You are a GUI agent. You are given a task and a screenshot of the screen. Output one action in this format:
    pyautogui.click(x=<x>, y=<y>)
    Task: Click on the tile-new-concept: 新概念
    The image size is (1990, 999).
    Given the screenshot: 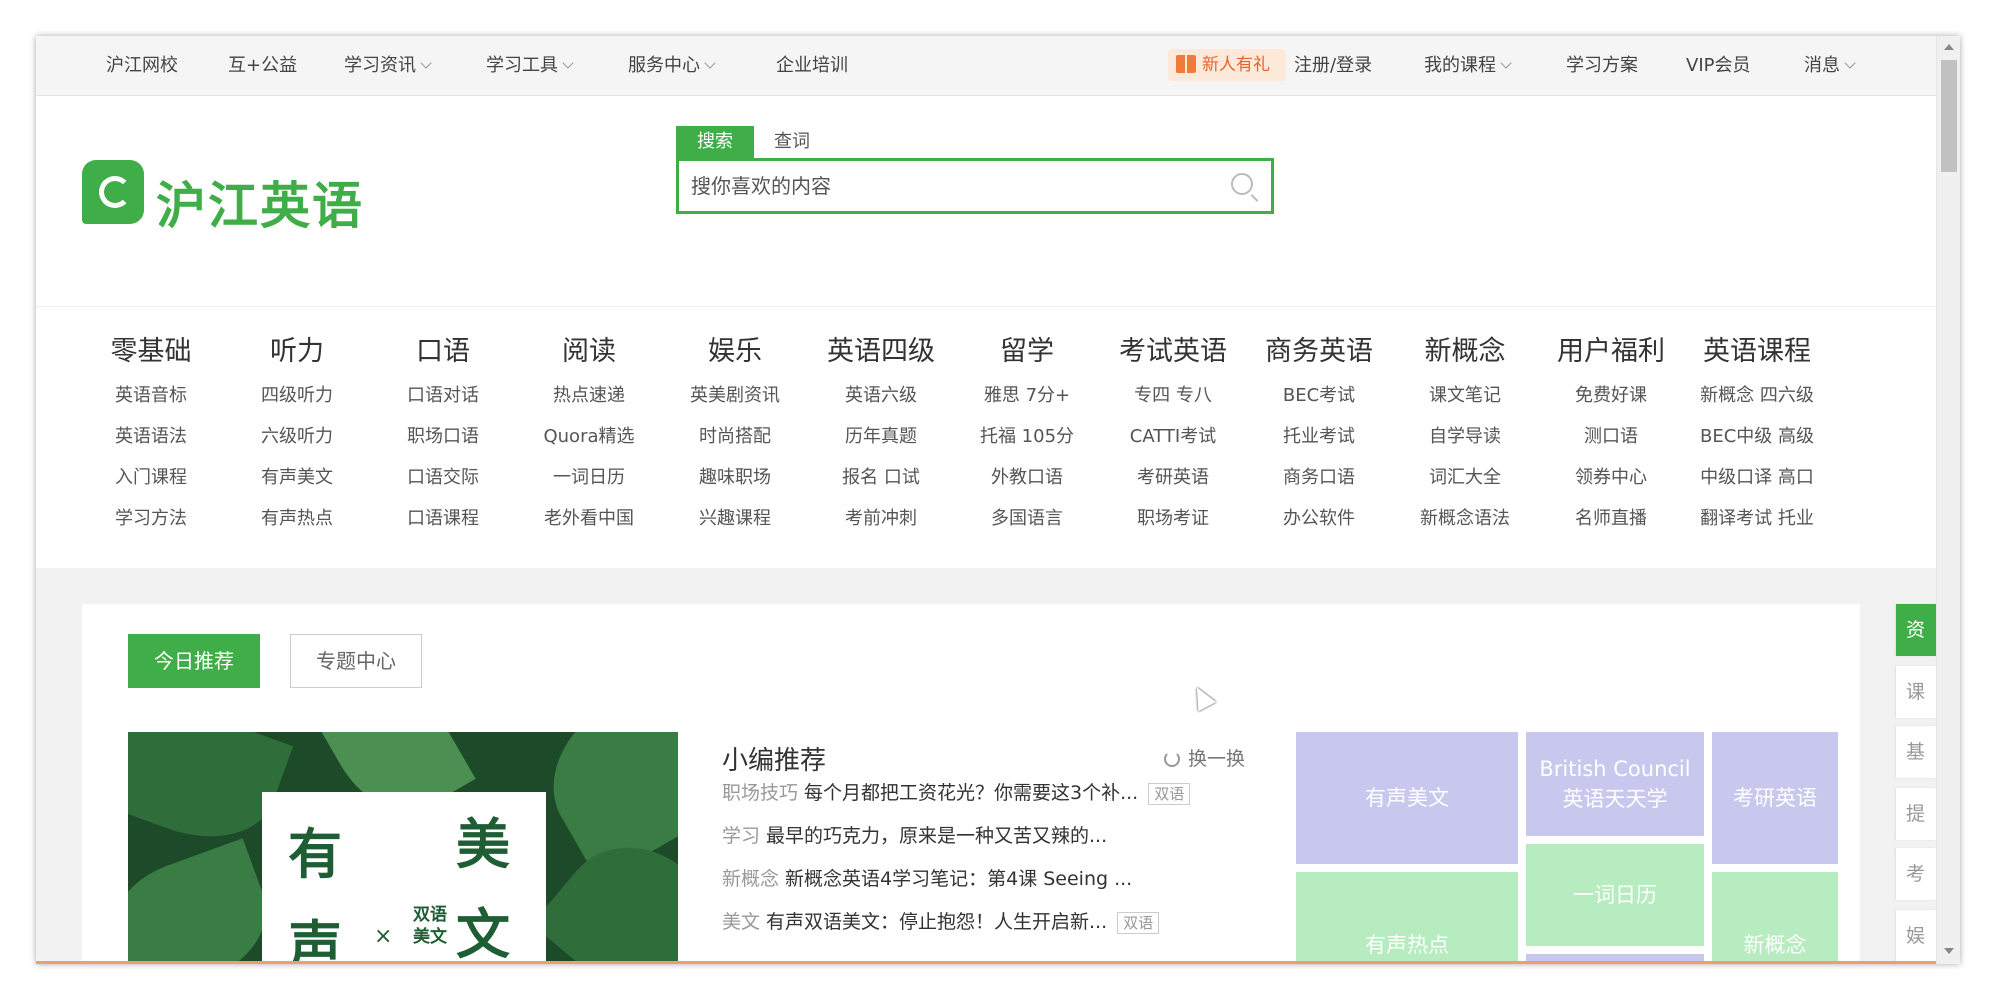 What is the action you would take?
    pyautogui.click(x=1775, y=918)
    